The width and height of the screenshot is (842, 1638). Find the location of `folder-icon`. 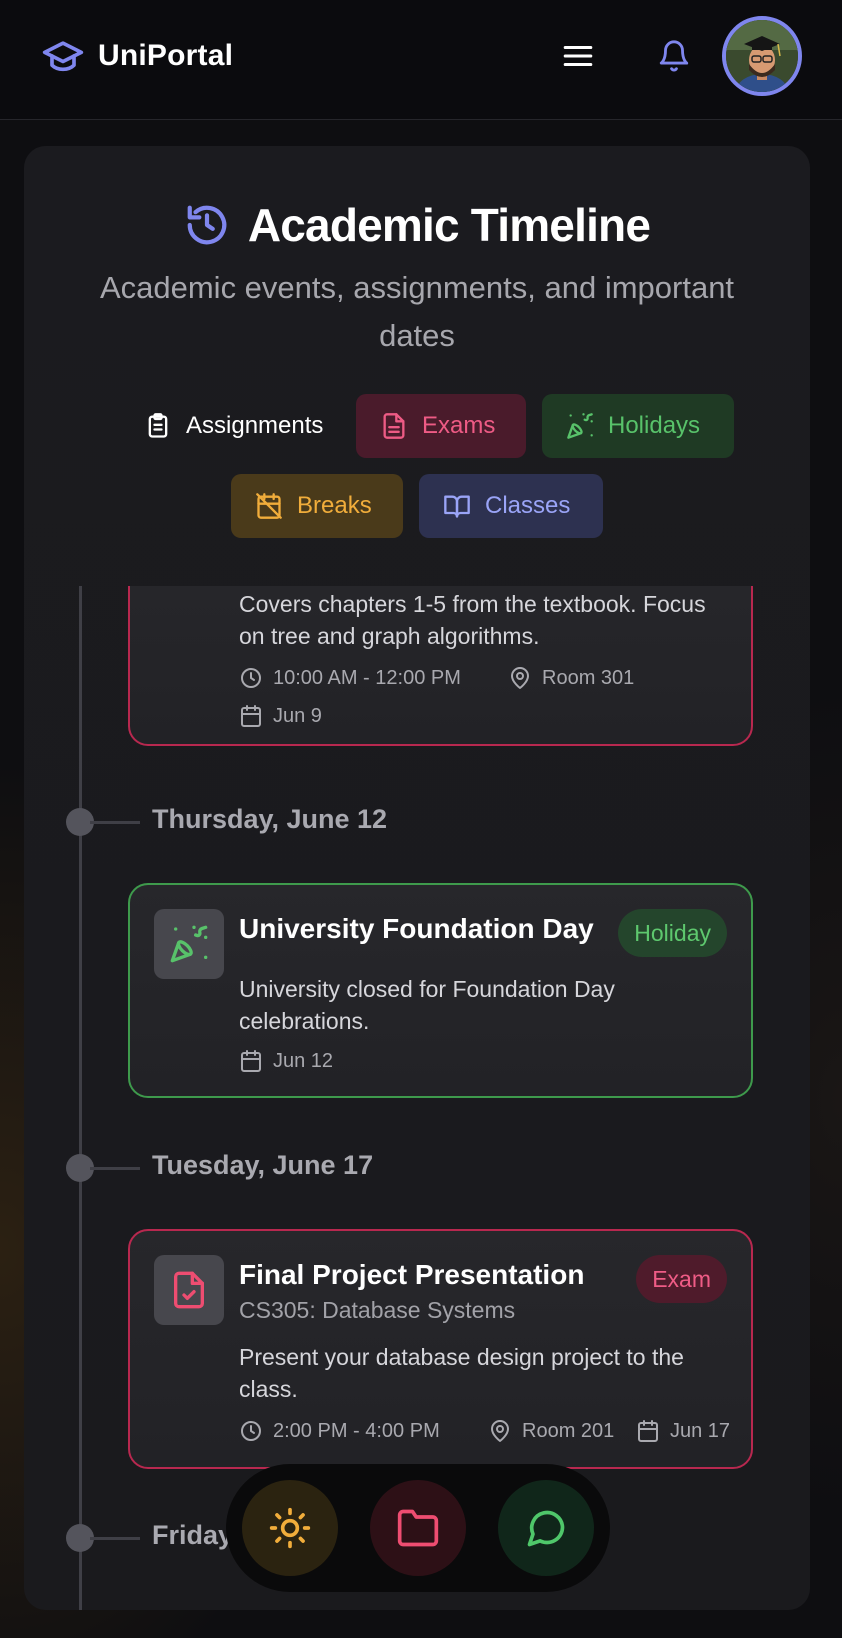

folder-icon is located at coordinates (418, 1528).